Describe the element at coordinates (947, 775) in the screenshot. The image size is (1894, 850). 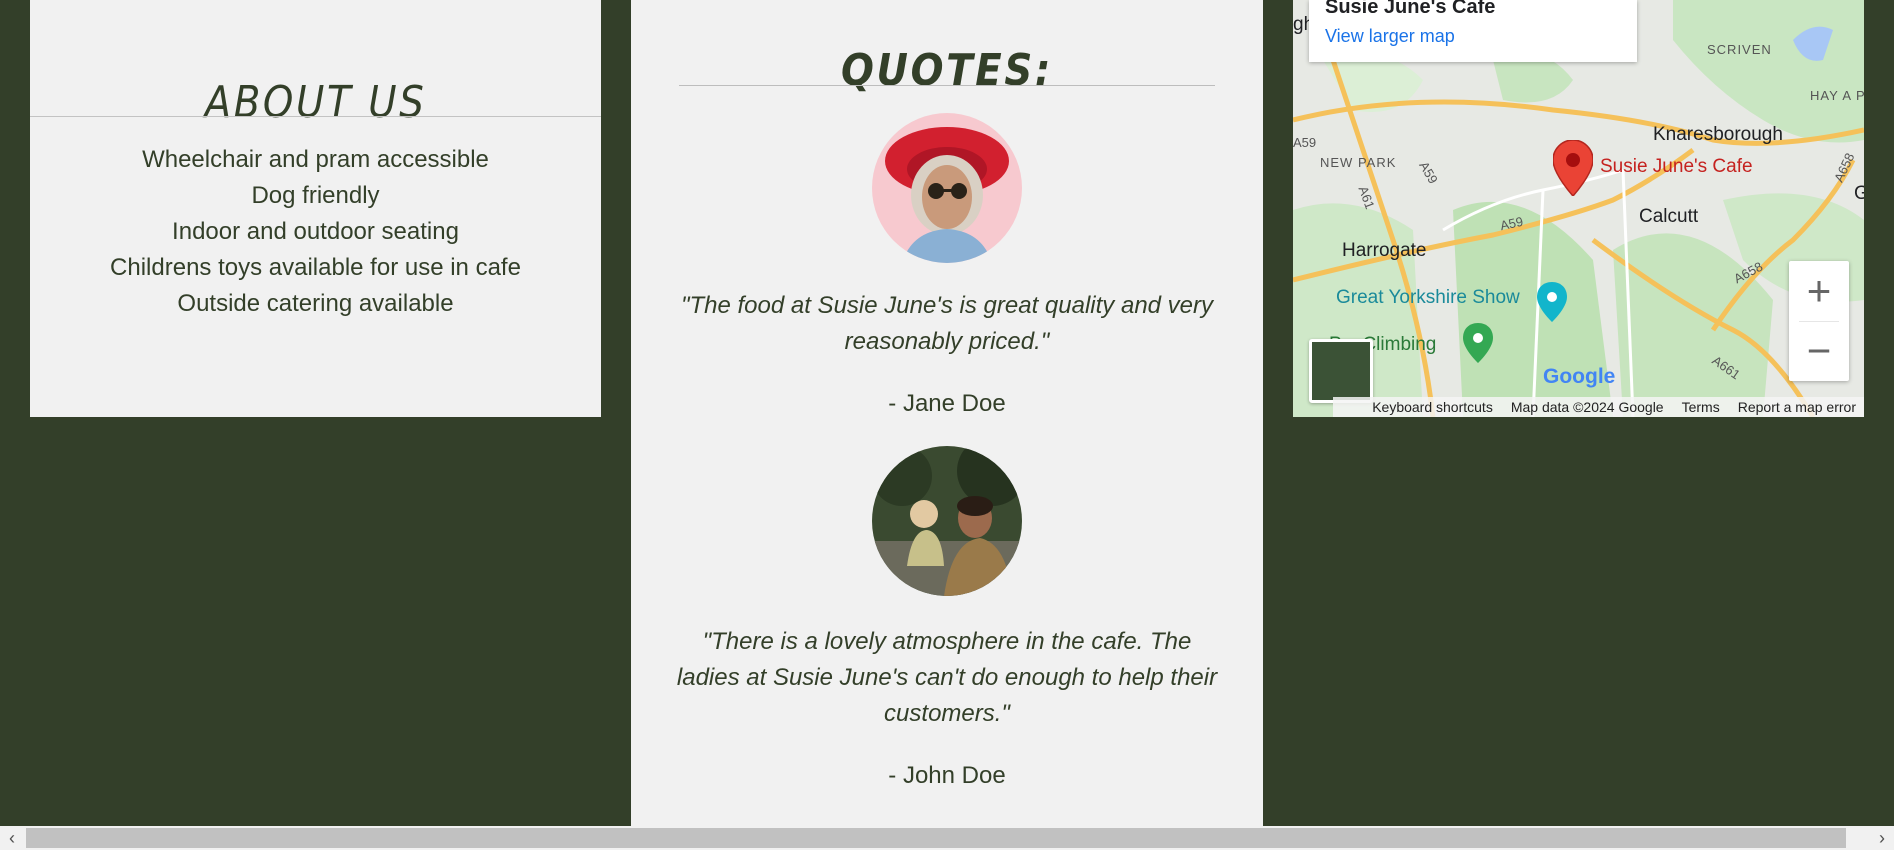
I see `quote-author: - John Doe` at that location.